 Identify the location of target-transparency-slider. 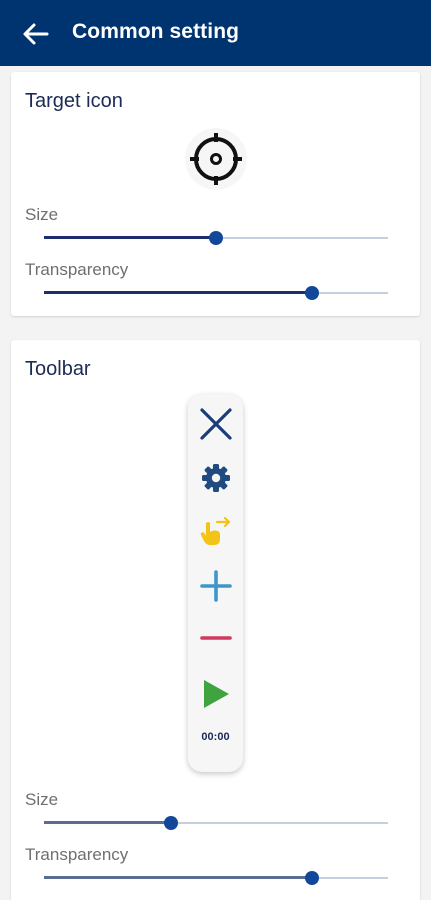
(216, 293).